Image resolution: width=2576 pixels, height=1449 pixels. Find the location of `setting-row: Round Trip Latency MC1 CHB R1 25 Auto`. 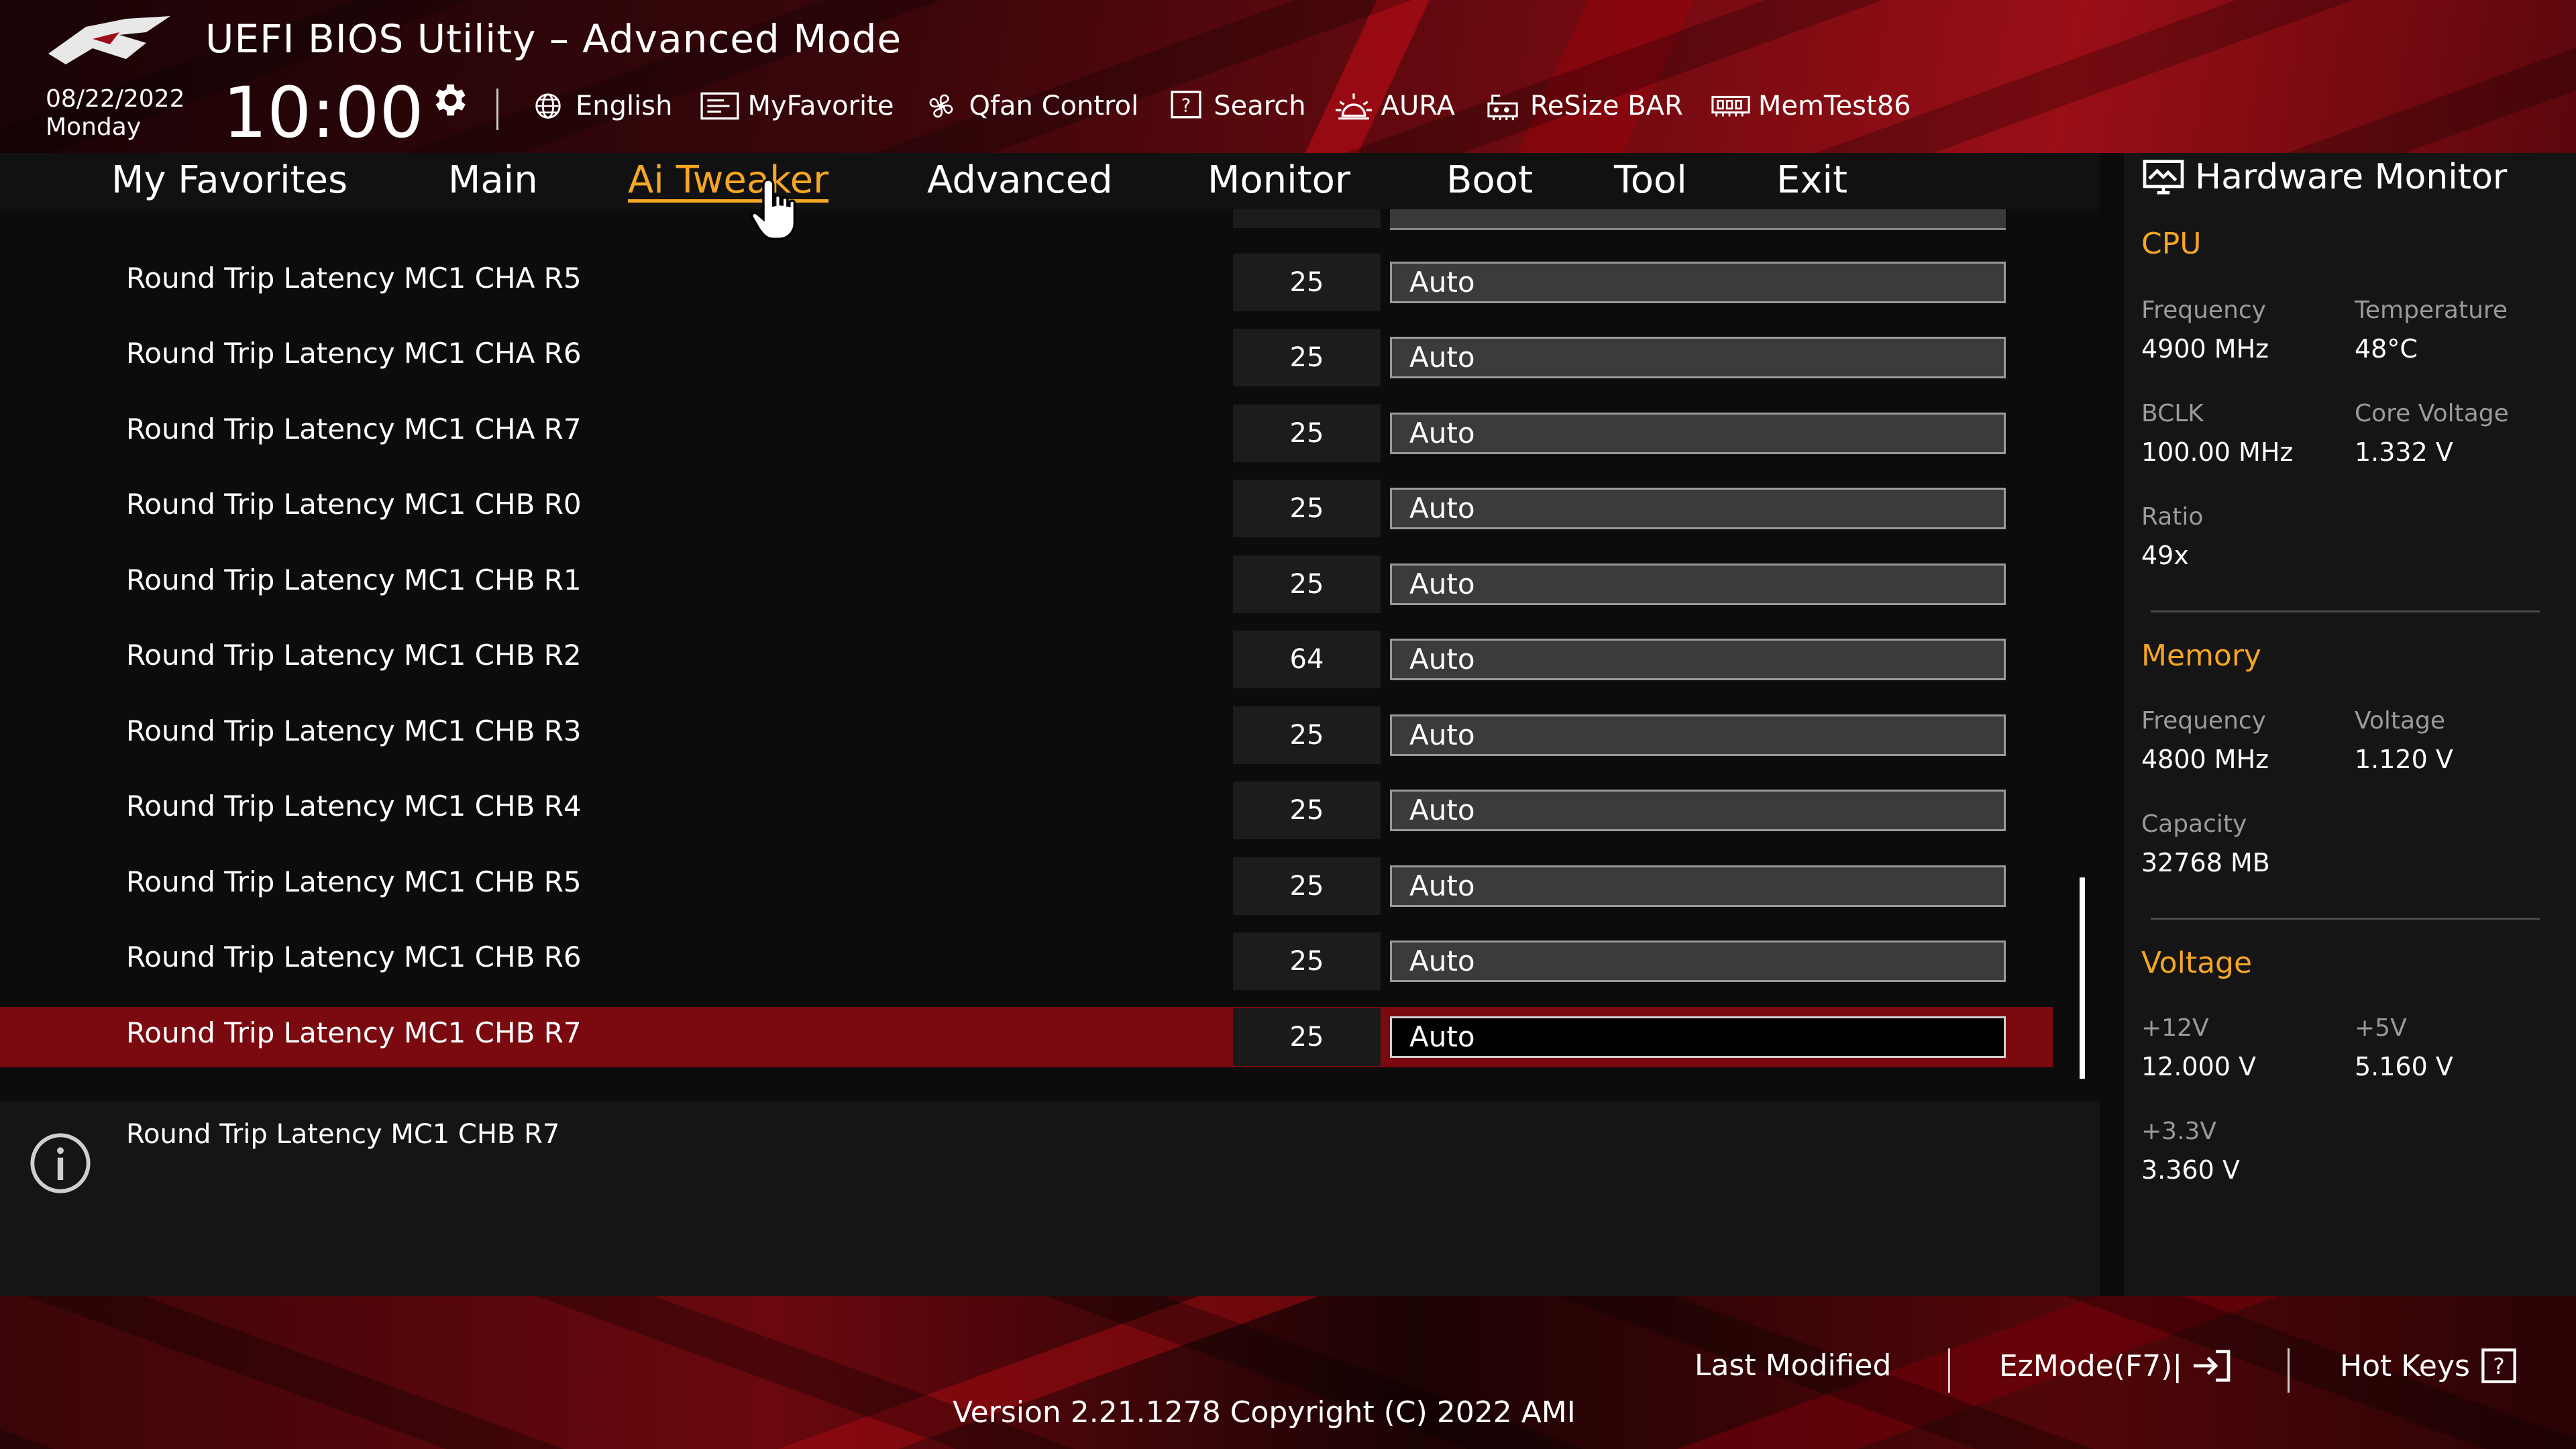

setting-row: Round Trip Latency MC1 CHB R1 25 Auto is located at coordinates (1026, 584).